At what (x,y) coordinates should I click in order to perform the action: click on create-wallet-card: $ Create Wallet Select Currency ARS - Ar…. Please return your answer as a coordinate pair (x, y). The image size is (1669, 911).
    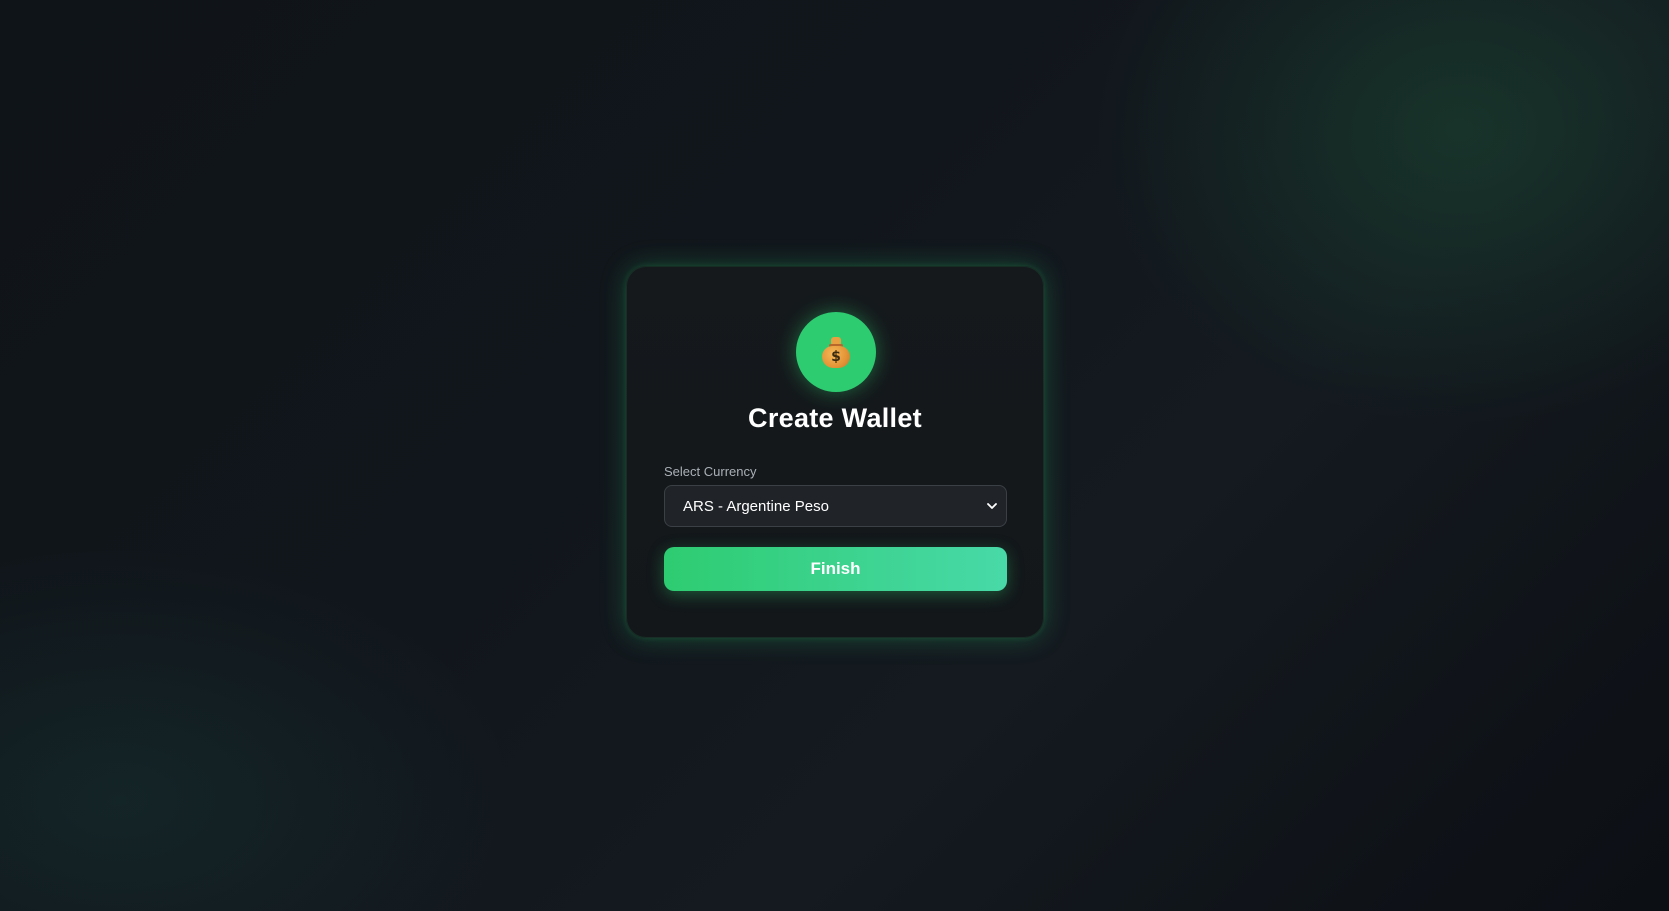
    Looking at the image, I should click on (835, 452).